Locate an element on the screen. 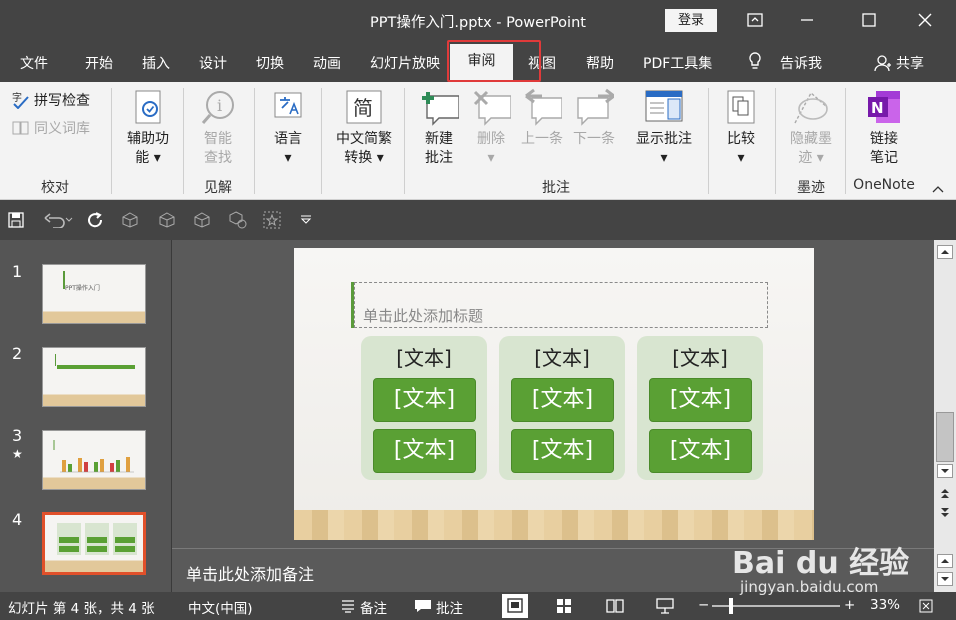  next-slide-icon is located at coordinates (945, 515).